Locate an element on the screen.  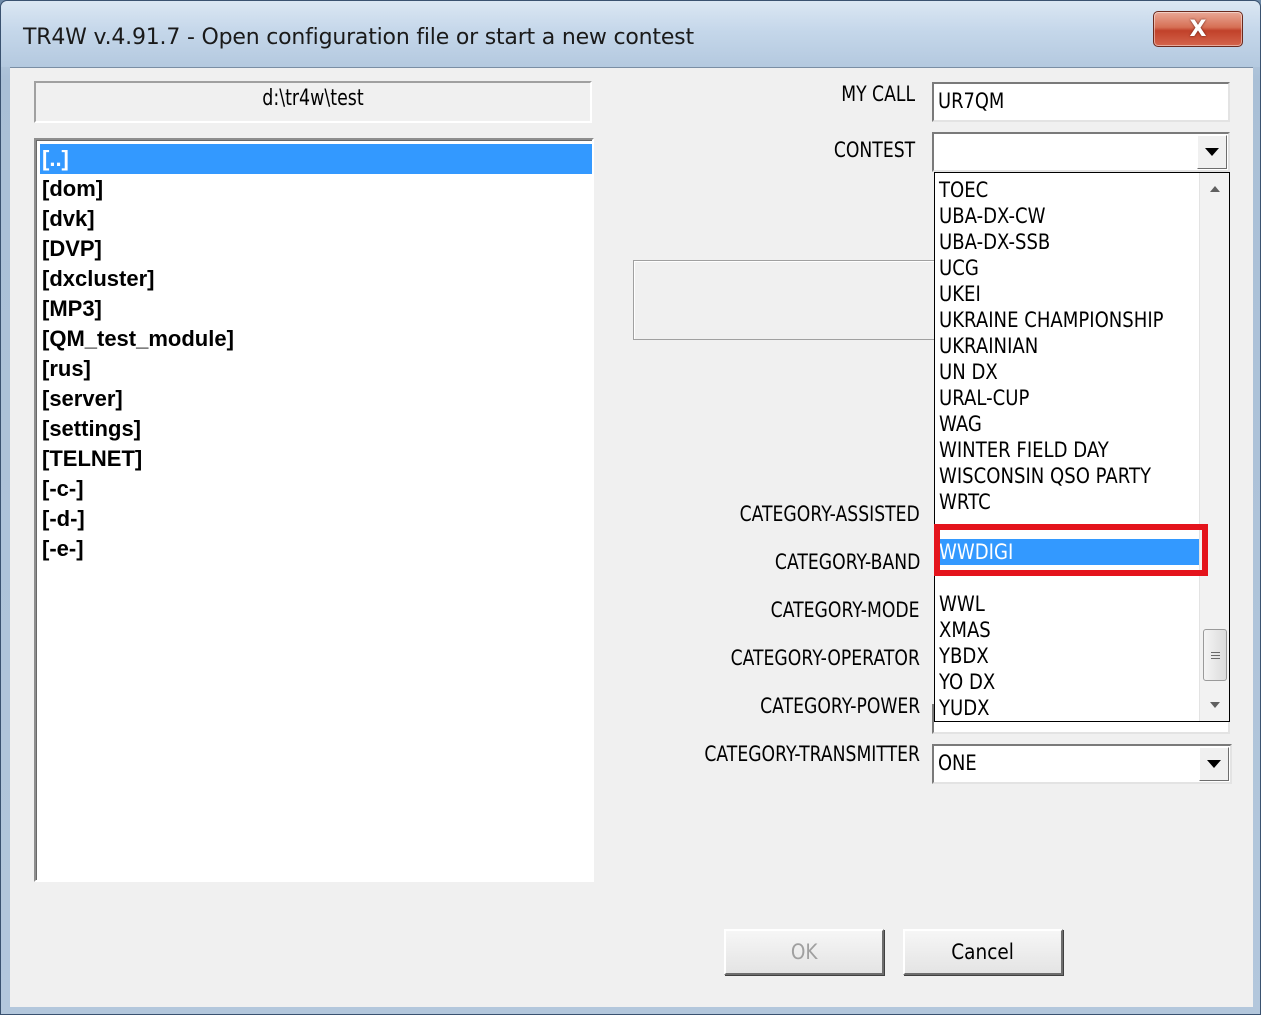
contest-option: YBDX is located at coordinates (1068, 656).